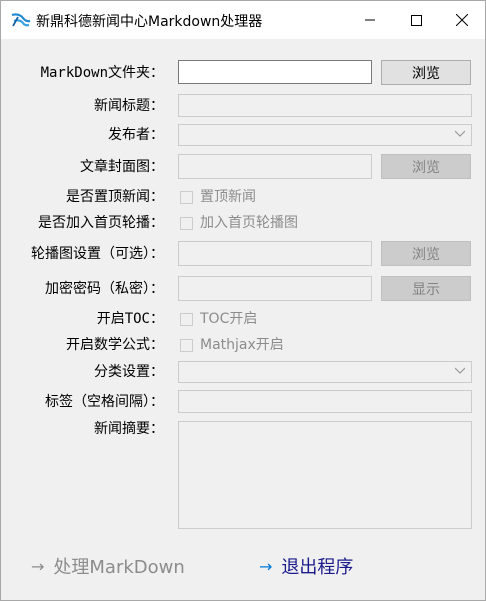 The height and width of the screenshot is (601, 486). I want to click on close-button, so click(462, 20).